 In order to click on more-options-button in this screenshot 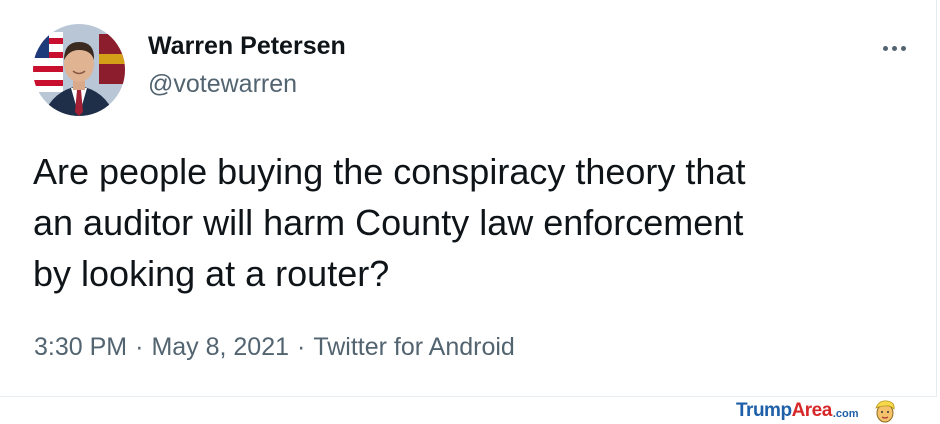, I will do `click(894, 48)`.